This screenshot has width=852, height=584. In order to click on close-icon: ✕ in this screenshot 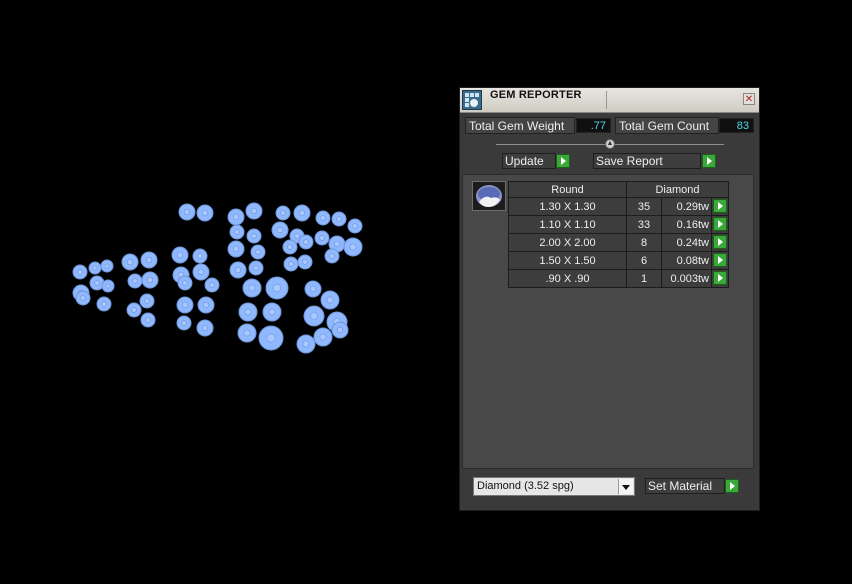, I will do `click(749, 99)`.